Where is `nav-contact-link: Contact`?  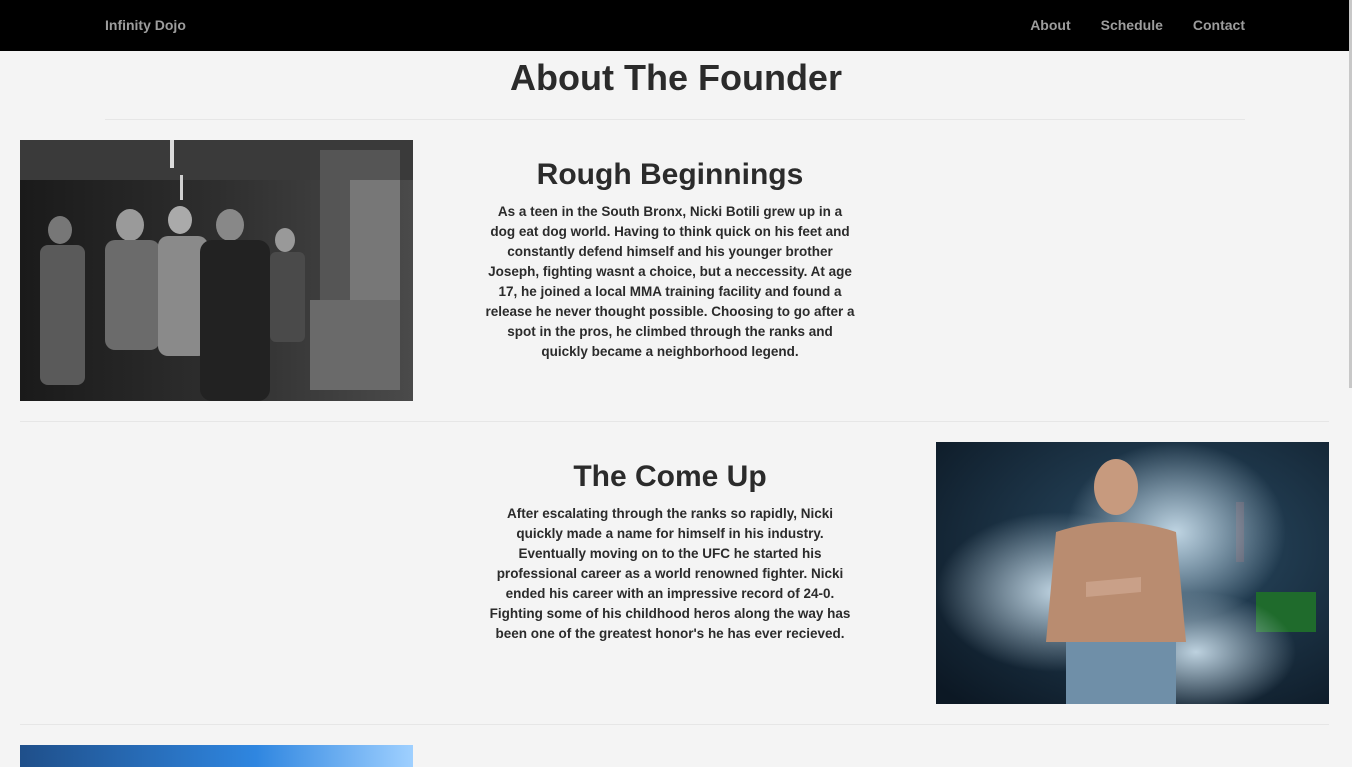 nav-contact-link: Contact is located at coordinates (1219, 25).